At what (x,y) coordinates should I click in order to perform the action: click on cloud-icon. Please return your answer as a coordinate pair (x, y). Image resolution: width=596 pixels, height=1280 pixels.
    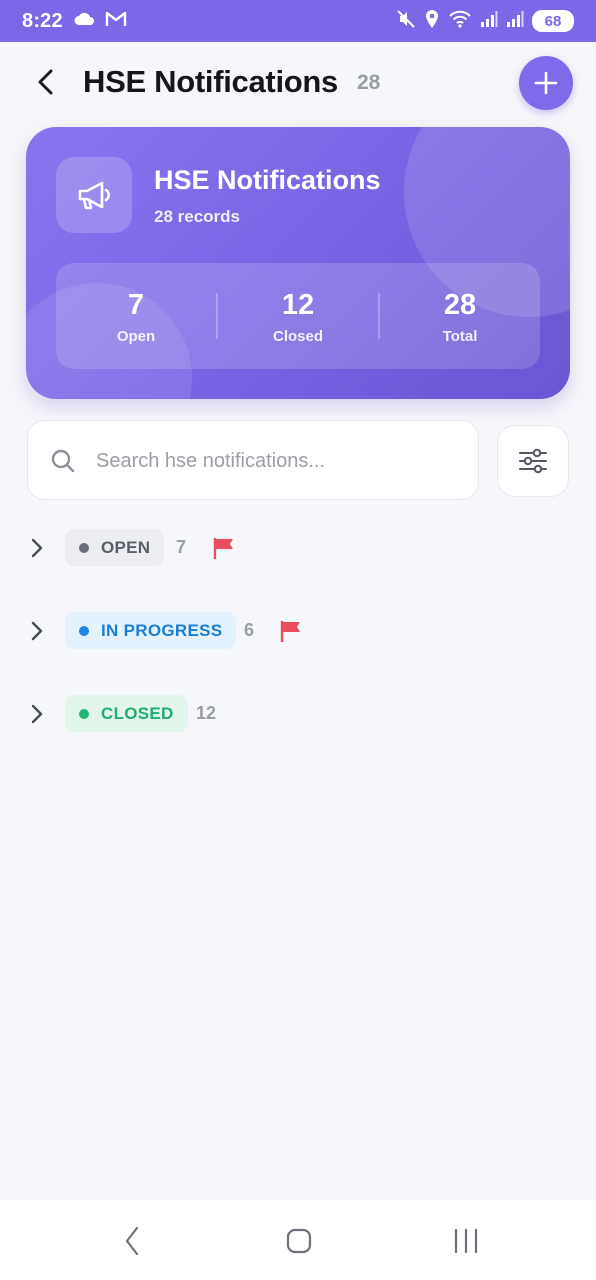
    Looking at the image, I should click on (84, 21).